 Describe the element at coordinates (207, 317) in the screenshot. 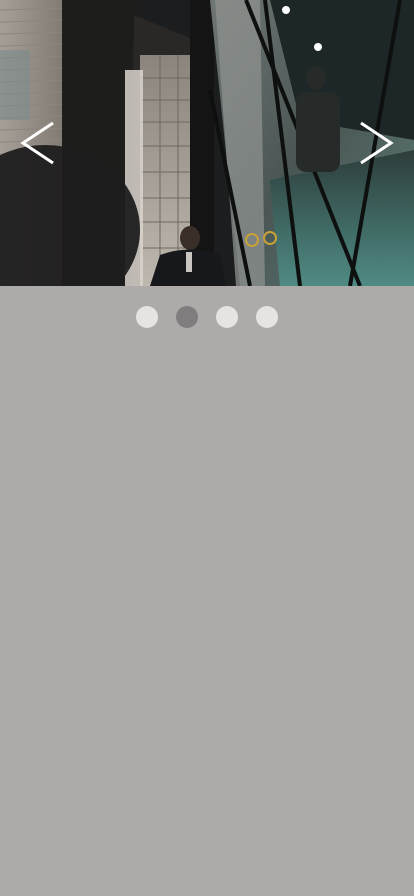

I see `carousel-pagination` at that location.